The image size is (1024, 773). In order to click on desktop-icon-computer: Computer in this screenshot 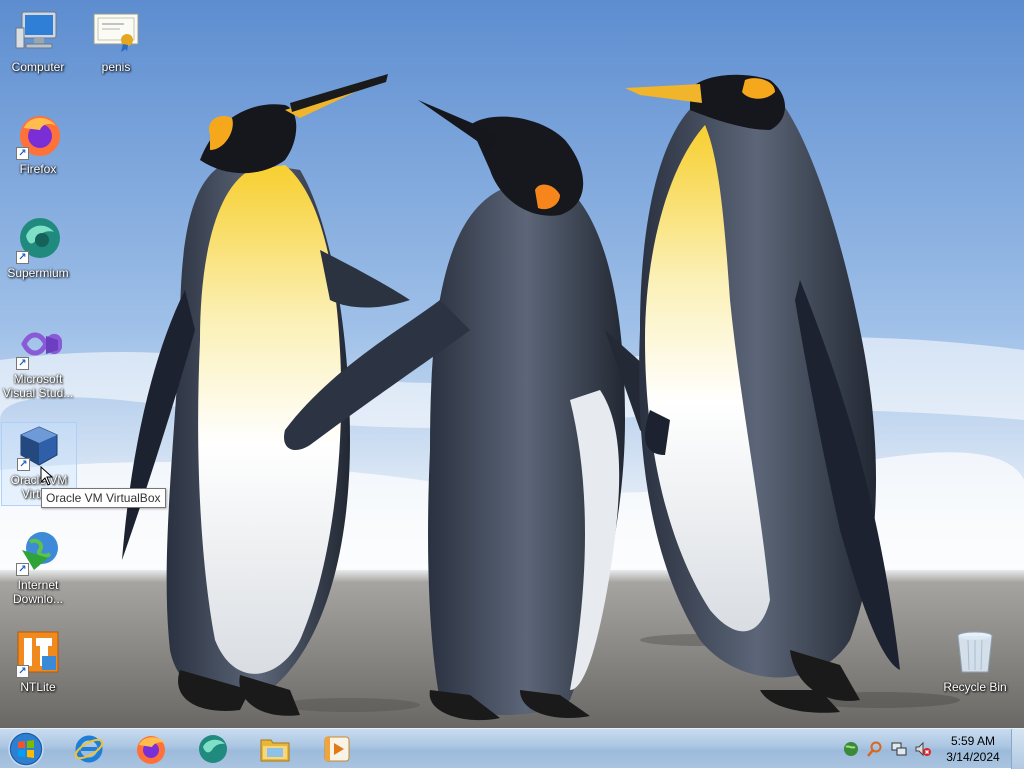, I will do `click(38, 42)`.